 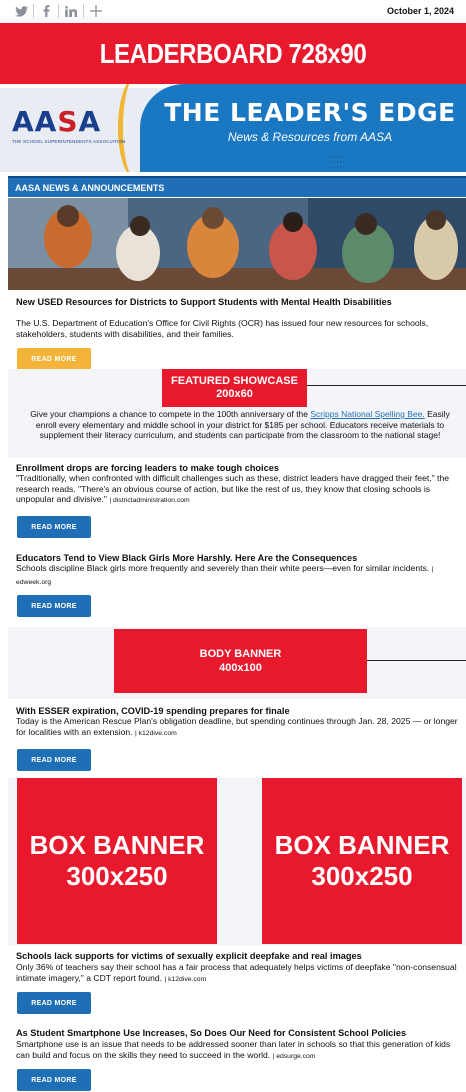 I want to click on leaderboard-banner: LEADERBOARD 728x90, so click(x=233, y=53).